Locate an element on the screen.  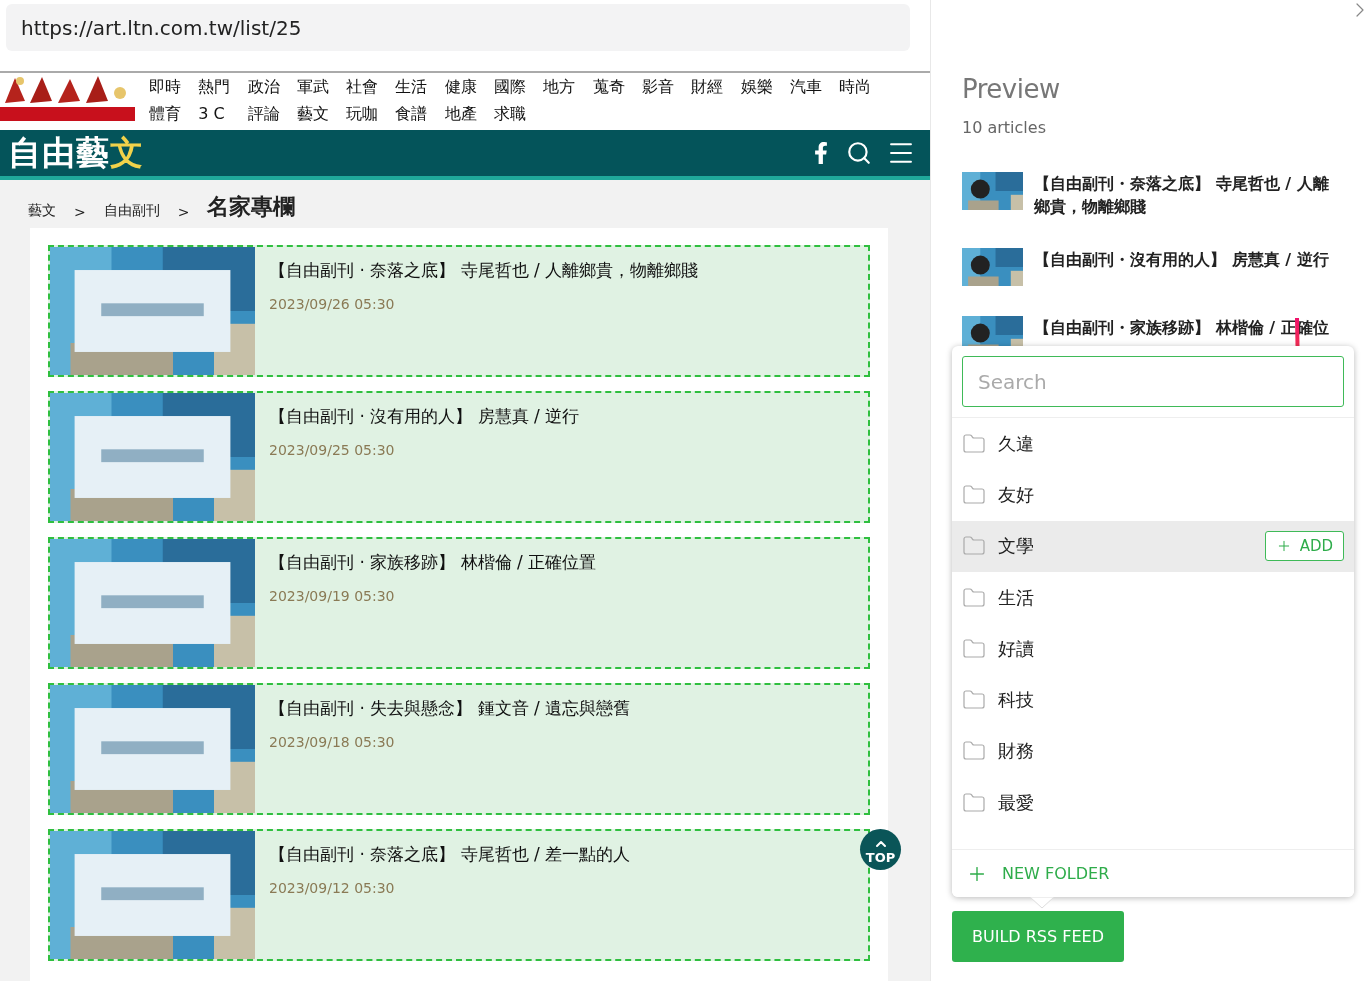
folder-item: 久違 is located at coordinates (1153, 444).